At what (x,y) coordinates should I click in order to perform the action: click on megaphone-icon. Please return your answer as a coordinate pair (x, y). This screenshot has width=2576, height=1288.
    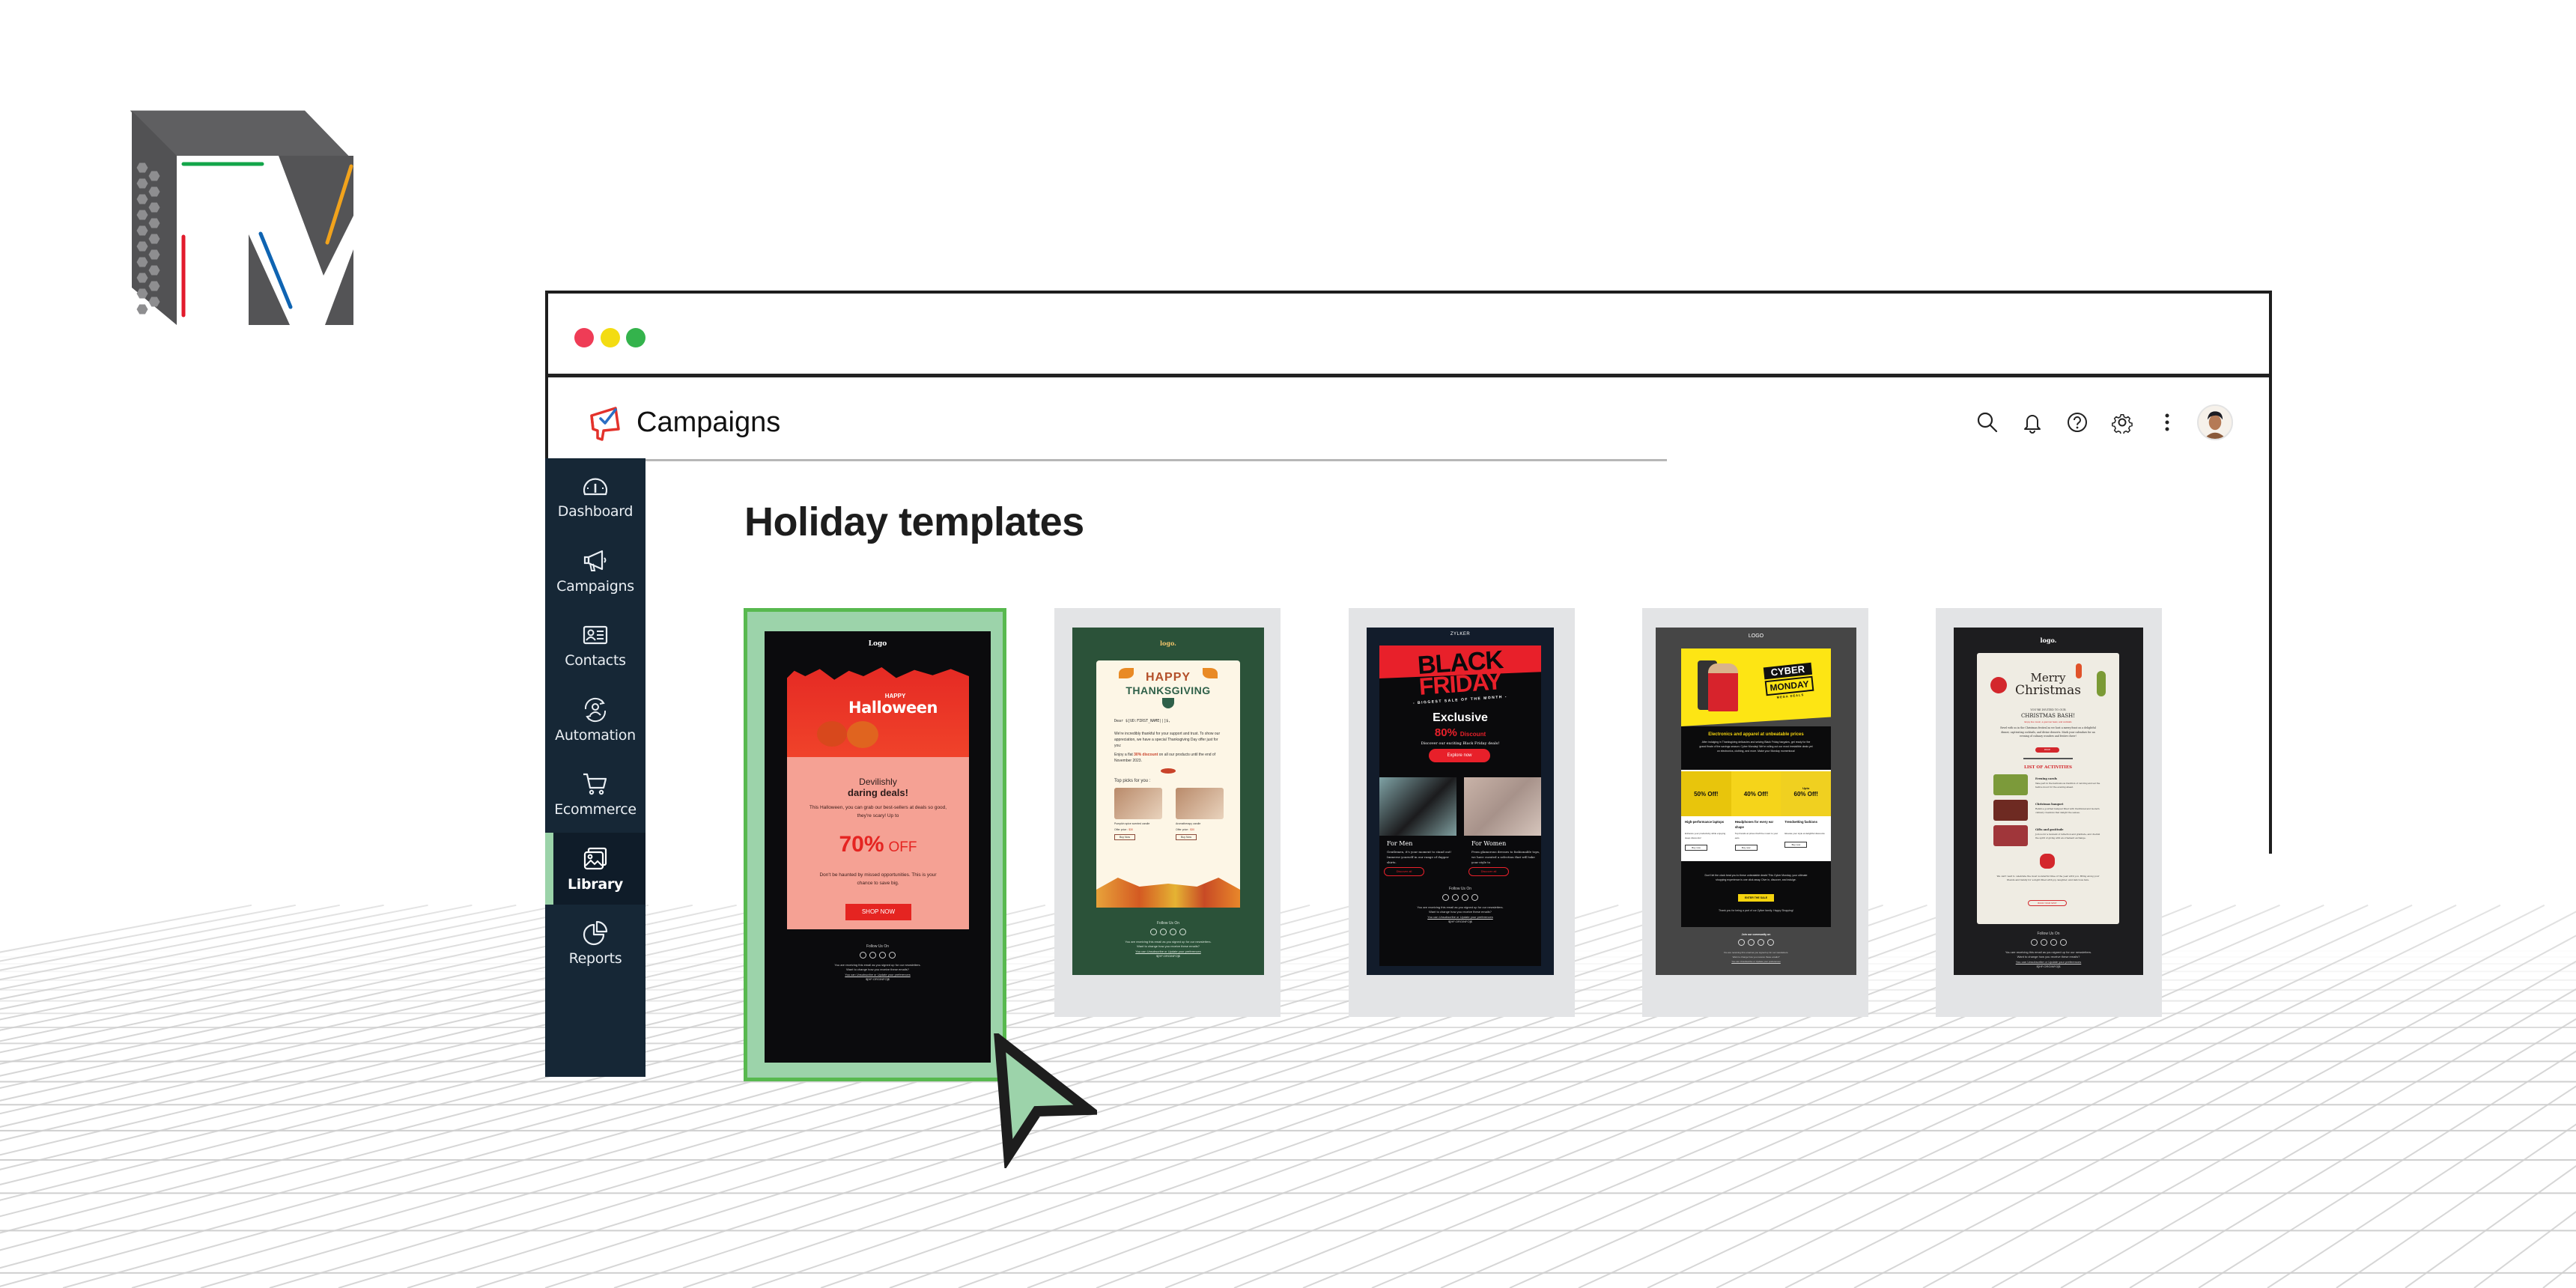
    Looking at the image, I should click on (595, 560).